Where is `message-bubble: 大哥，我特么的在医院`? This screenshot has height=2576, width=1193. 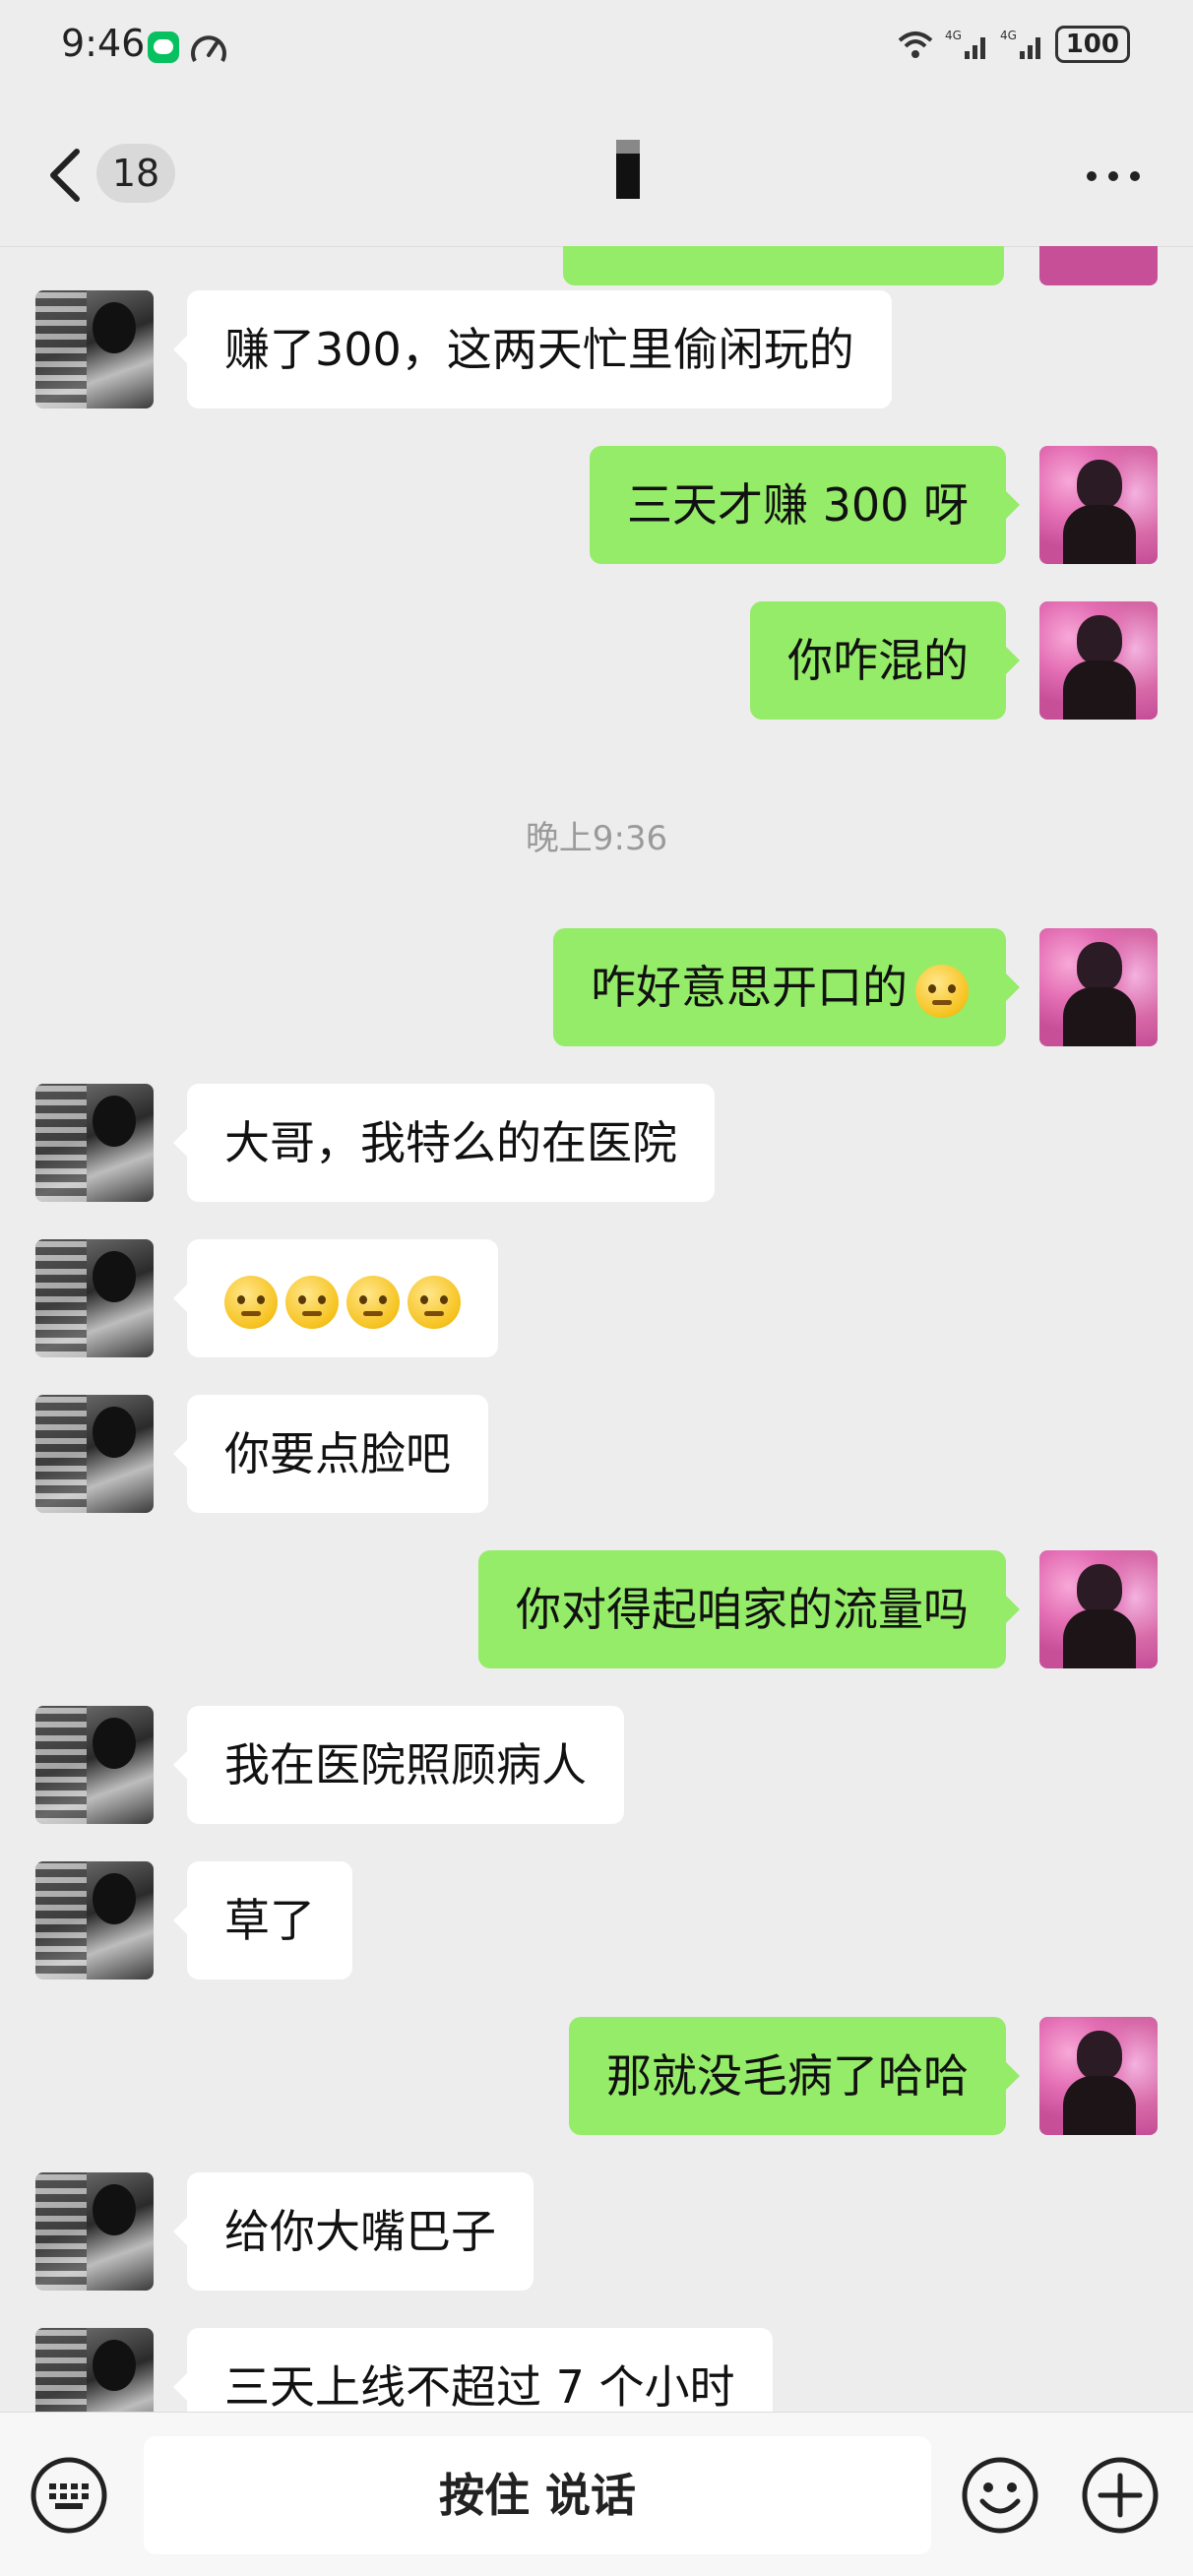 message-bubble: 大哥，我特么的在医院 is located at coordinates (444, 1143).